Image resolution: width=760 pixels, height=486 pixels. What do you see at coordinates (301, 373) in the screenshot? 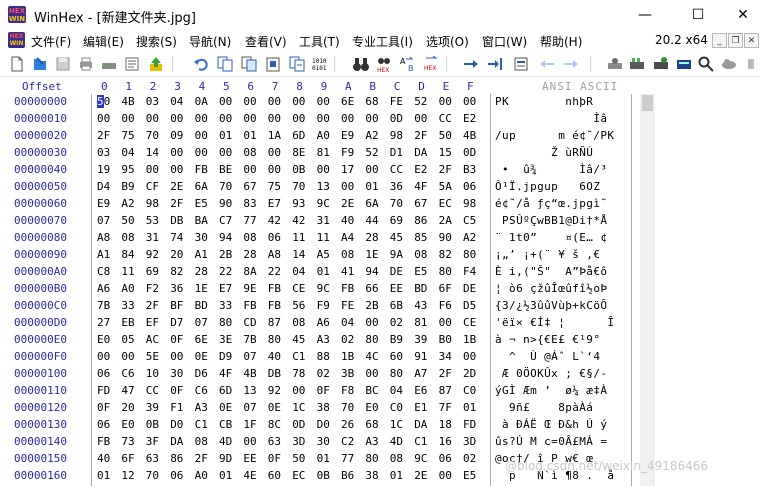
I see `hex-byte: 78` at bounding box center [301, 373].